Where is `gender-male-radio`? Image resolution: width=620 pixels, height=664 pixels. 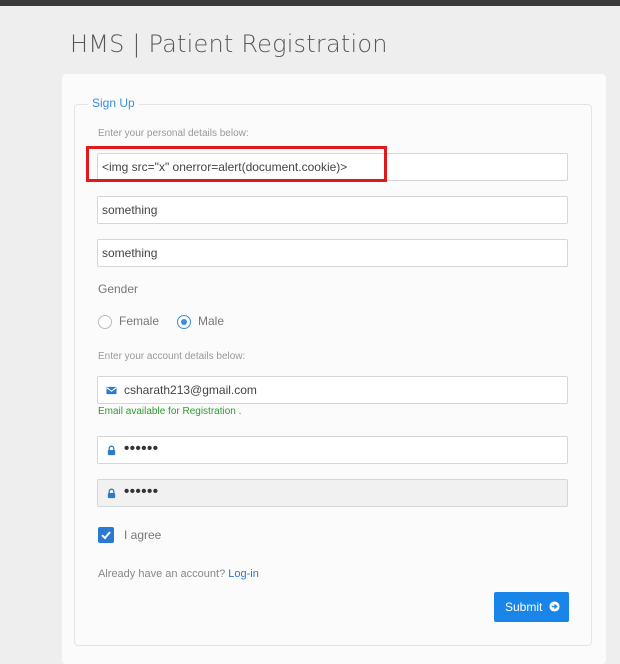 gender-male-radio is located at coordinates (184, 322).